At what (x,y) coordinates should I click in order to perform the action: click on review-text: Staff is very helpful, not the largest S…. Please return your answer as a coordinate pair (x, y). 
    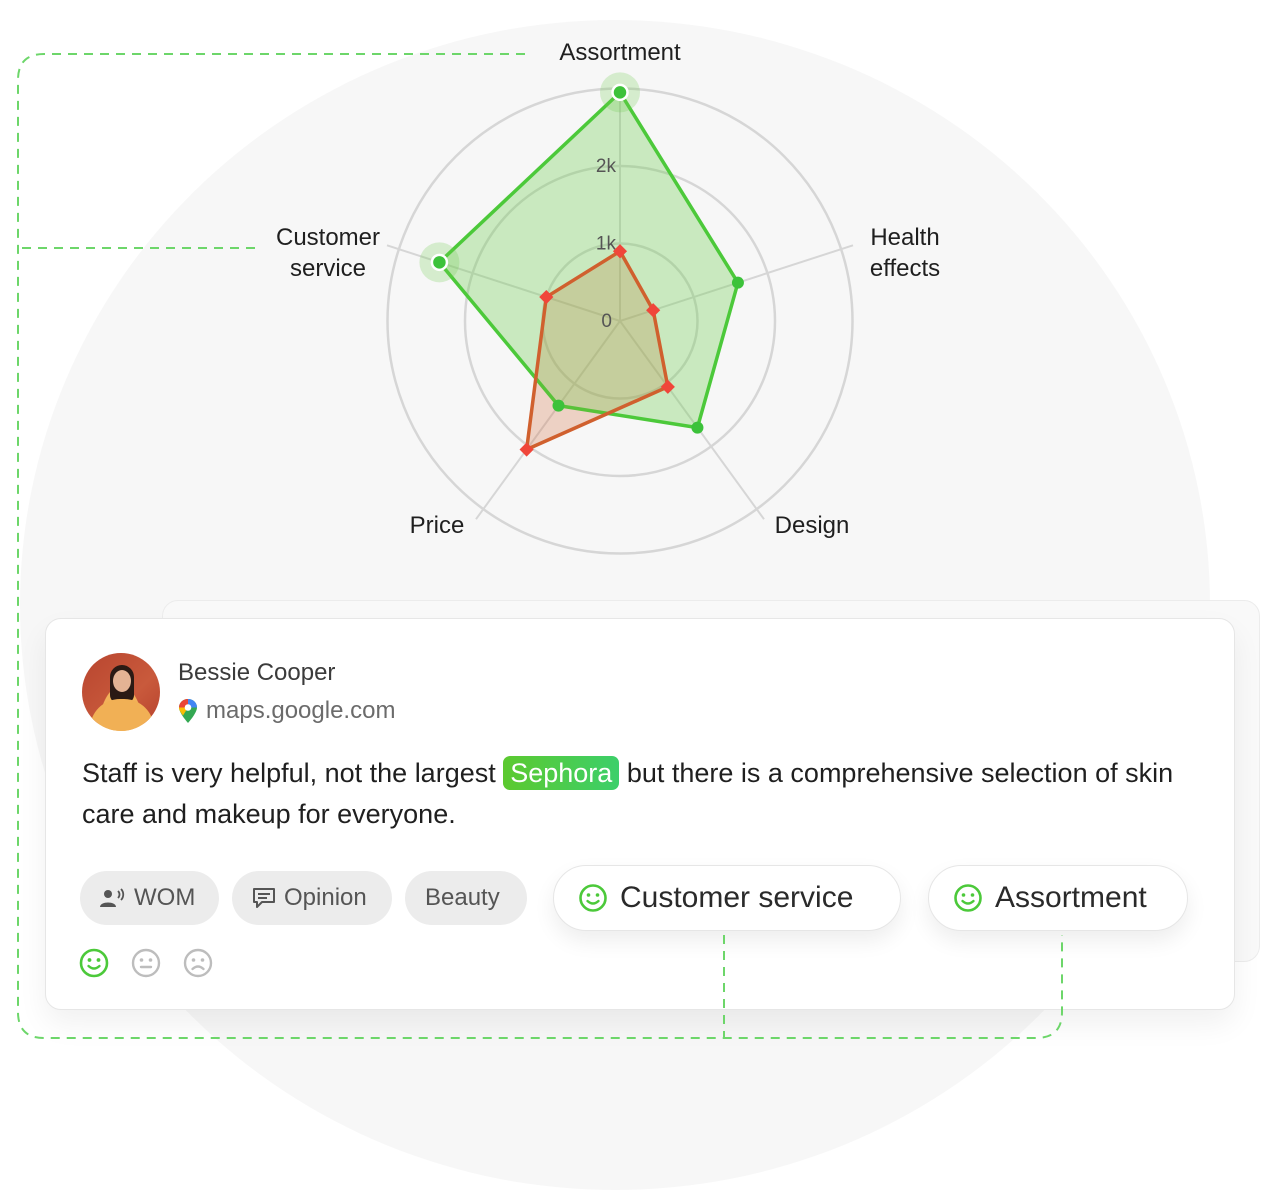
    Looking at the image, I should click on (628, 792).